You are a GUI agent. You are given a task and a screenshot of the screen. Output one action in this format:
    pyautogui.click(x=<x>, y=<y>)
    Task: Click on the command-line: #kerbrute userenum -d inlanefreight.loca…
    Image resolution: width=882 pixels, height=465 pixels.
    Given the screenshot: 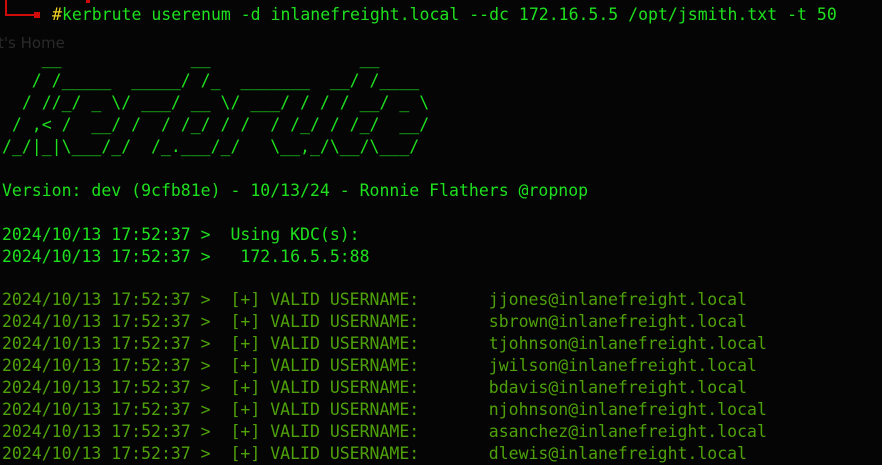 What is the action you would take?
    pyautogui.click(x=444, y=15)
    